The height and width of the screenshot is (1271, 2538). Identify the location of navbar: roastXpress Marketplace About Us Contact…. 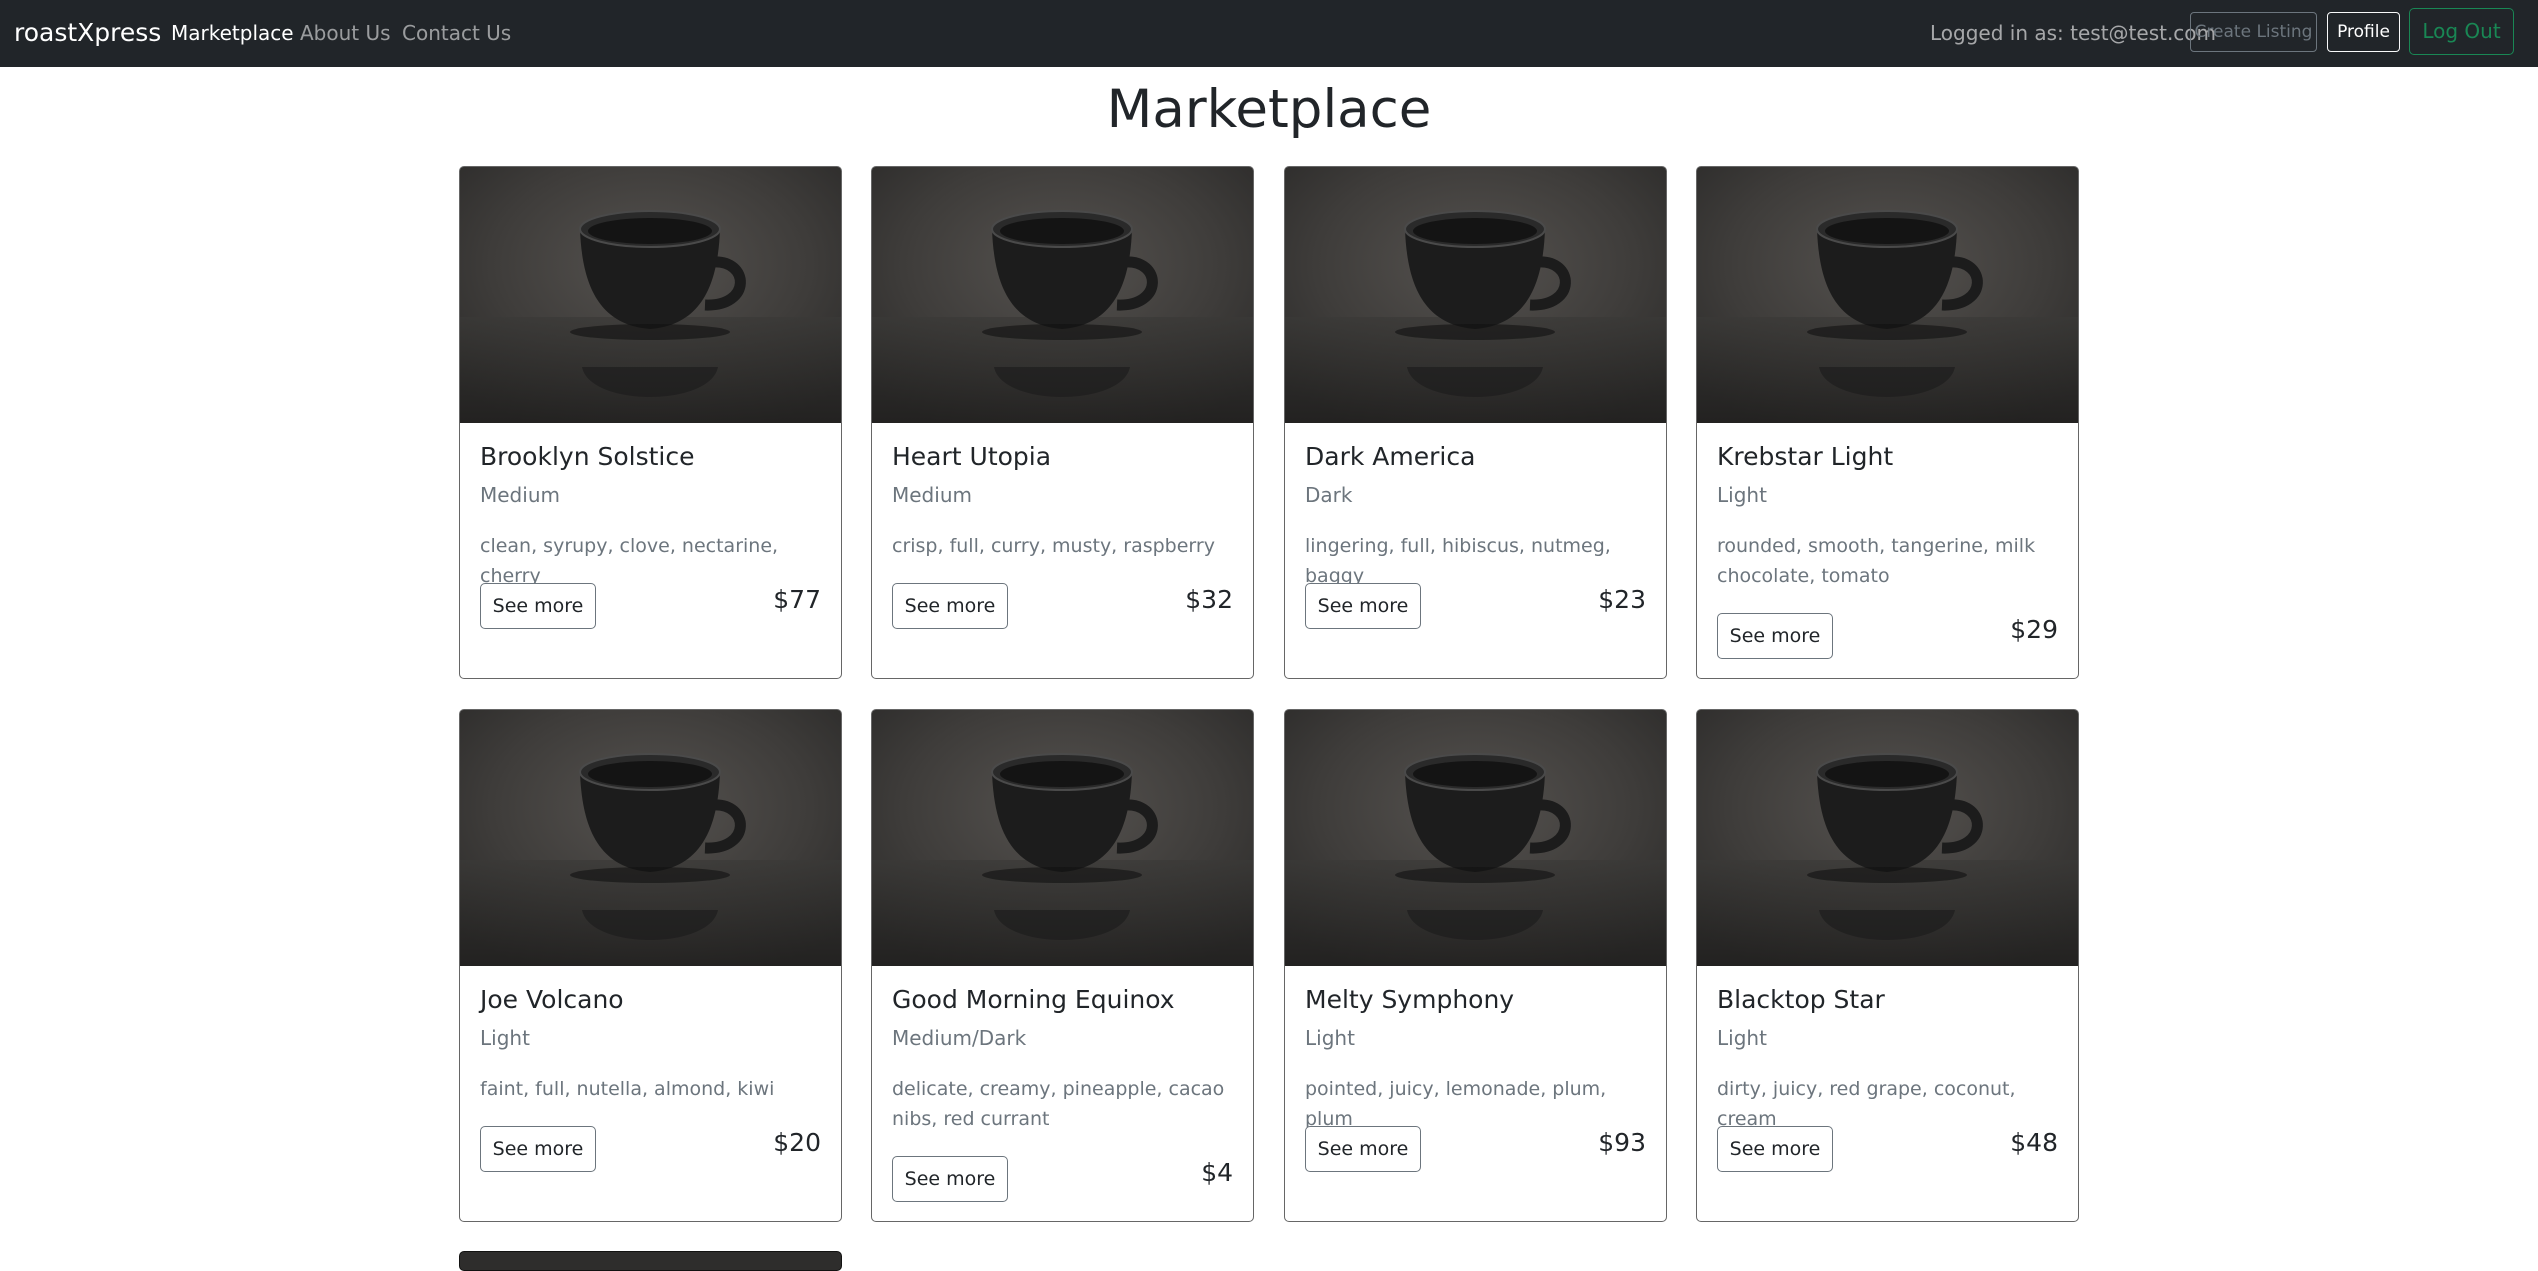
(1269, 33).